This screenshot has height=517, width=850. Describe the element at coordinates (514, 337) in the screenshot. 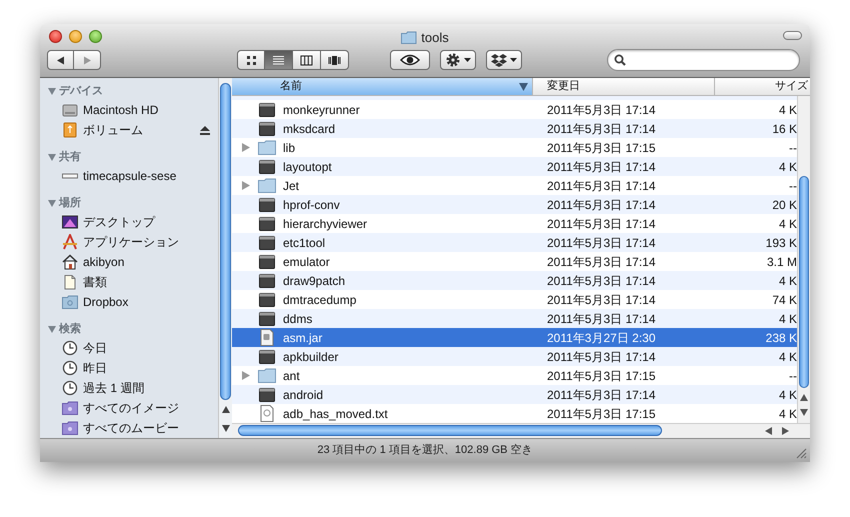

I see `file-row: asm.jar 2011年3月27日 2:30 238 K` at that location.